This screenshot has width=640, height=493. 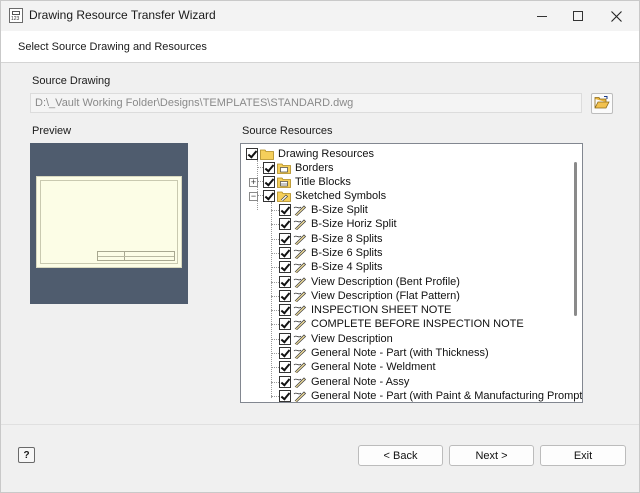 I want to click on scrollbar-thumb, so click(x=575, y=239).